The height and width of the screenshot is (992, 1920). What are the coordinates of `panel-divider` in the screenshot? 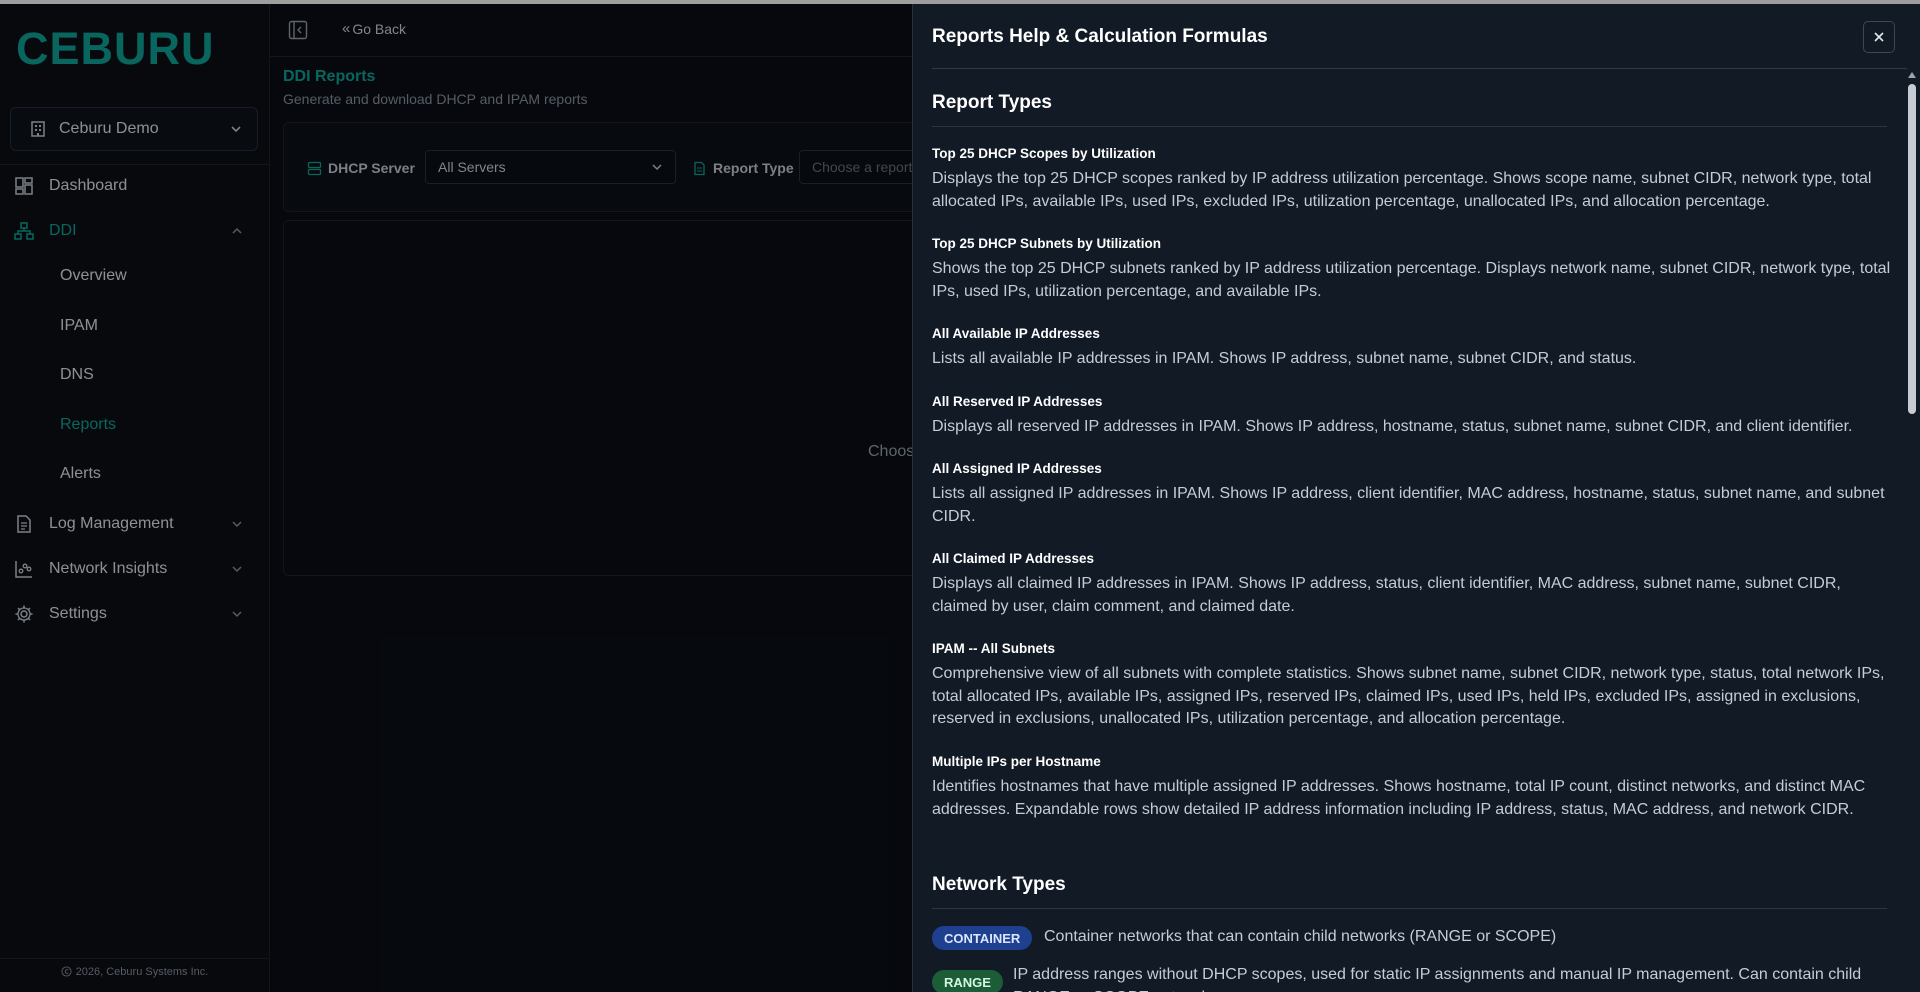 It's located at (1419, 68).